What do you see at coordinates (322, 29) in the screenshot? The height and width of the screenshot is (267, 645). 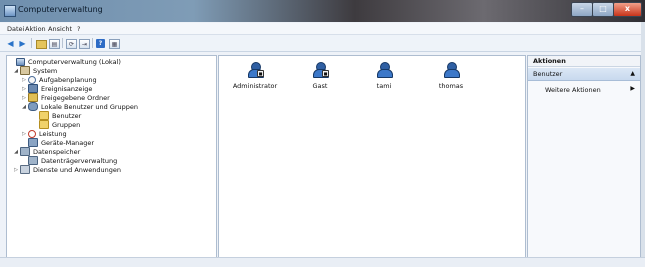 I see `menu-bar: Datei Aktion Ansicht ?` at bounding box center [322, 29].